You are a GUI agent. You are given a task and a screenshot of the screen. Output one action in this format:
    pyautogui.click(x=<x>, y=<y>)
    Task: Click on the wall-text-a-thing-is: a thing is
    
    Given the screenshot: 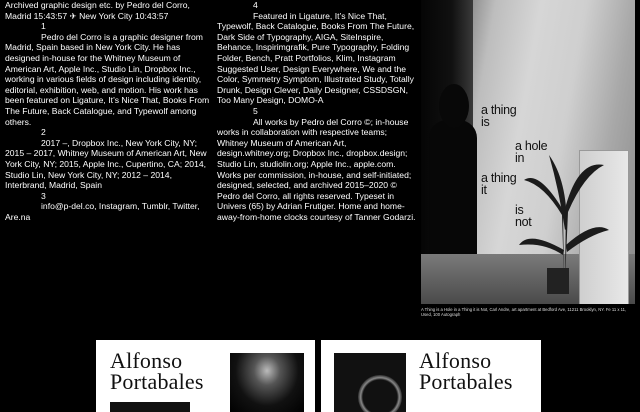 What is the action you would take?
    pyautogui.click(x=499, y=116)
    